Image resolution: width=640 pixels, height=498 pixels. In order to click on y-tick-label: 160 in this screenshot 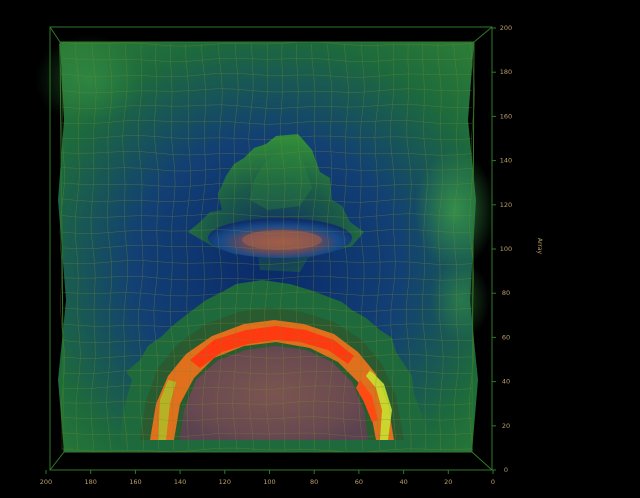, I will do `click(506, 116)`.